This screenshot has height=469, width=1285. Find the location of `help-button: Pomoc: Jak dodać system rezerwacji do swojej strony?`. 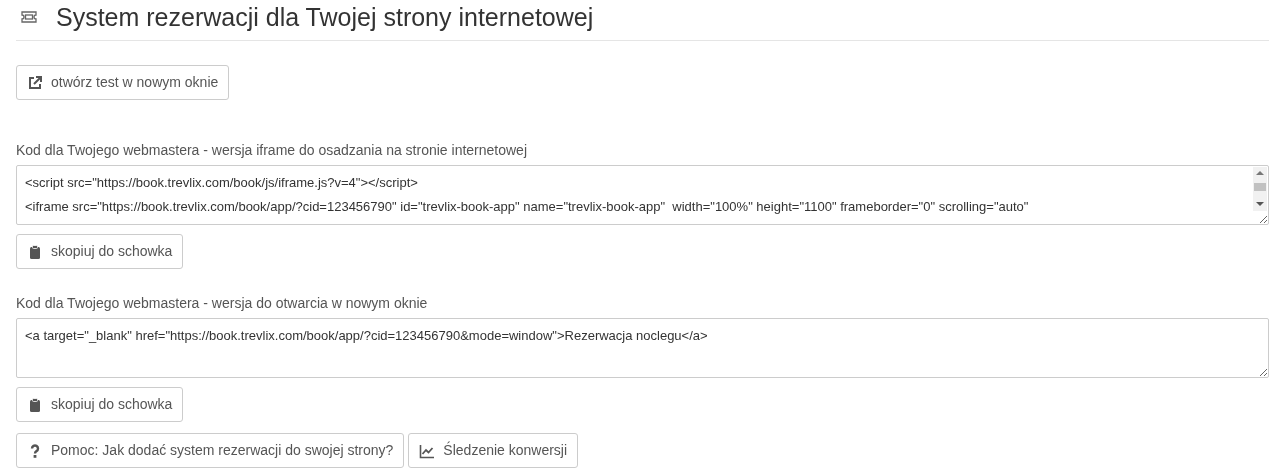

help-button: Pomoc: Jak dodać system rezerwacji do swojej strony? is located at coordinates (210, 450).